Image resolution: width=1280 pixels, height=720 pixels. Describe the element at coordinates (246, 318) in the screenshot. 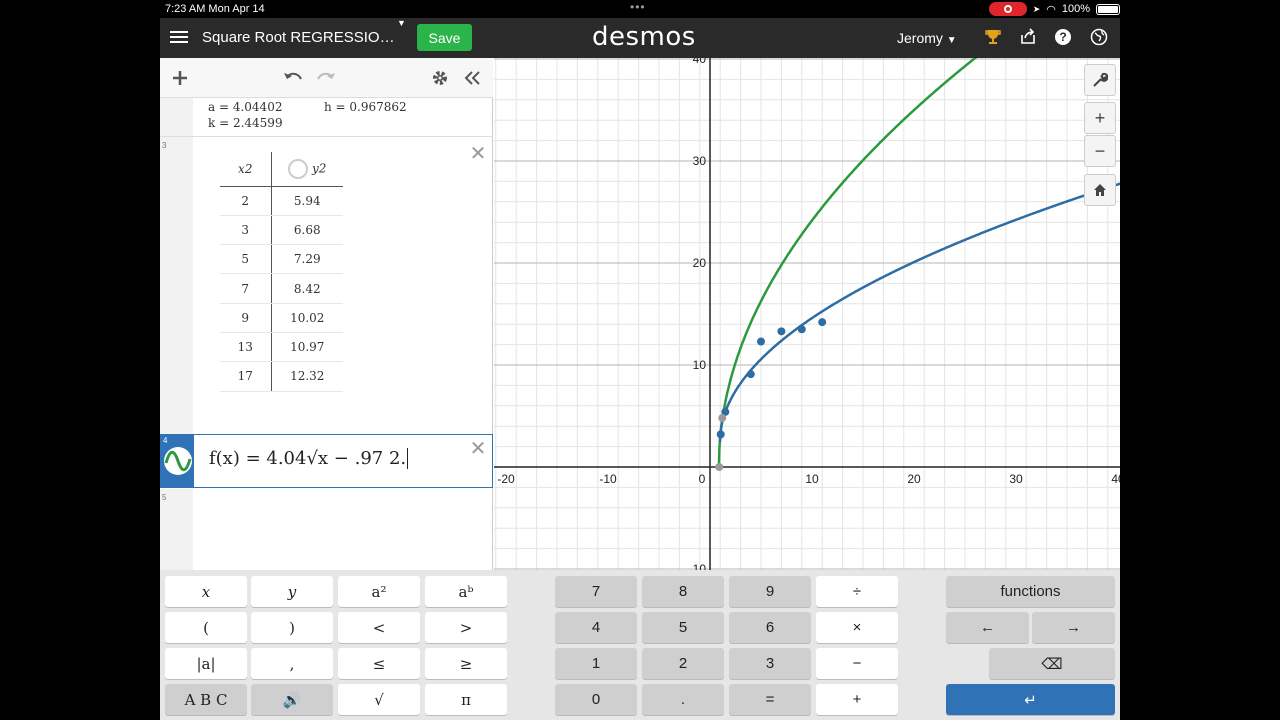

I see `table-cell: 9` at that location.